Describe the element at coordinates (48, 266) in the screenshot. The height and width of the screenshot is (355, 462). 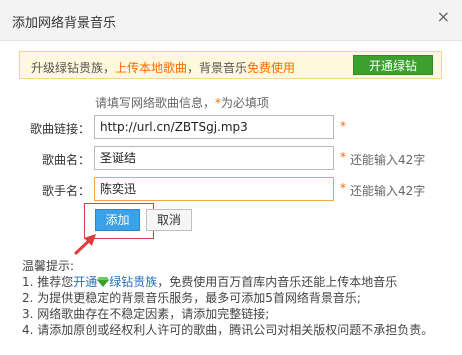
I see `tips-heading: 温馨提示:` at that location.